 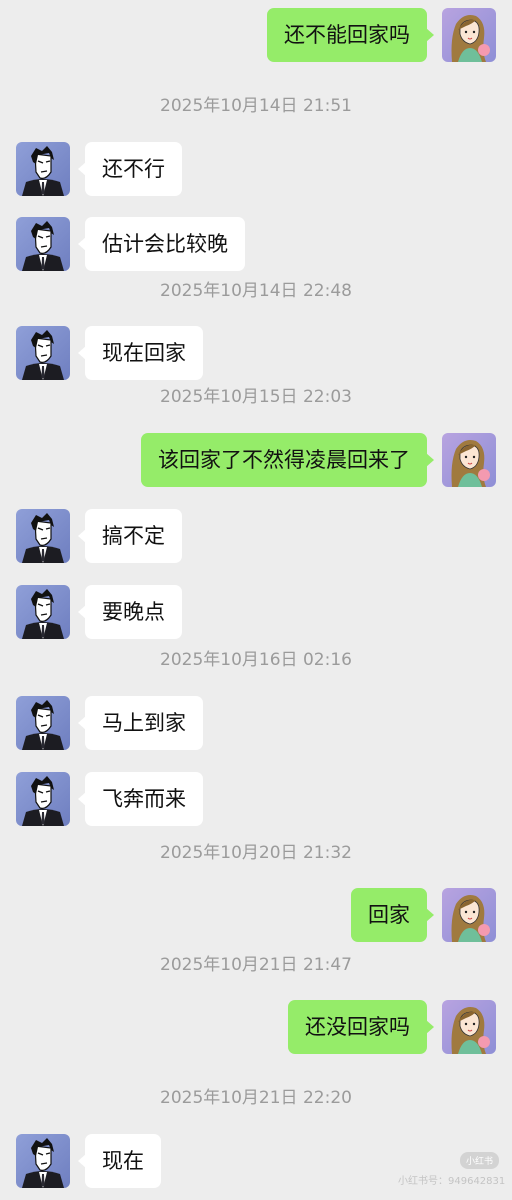 What do you see at coordinates (161, 244) in the screenshot?
I see `received-message-bubble: 估计会比较晚` at bounding box center [161, 244].